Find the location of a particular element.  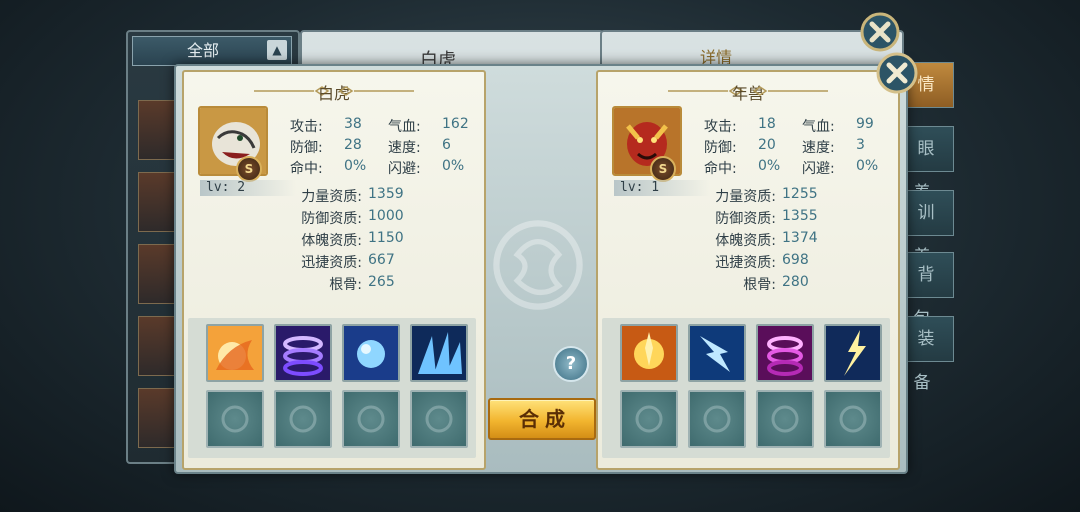

filter-dropdown: 全部 ▲ is located at coordinates (212, 51).